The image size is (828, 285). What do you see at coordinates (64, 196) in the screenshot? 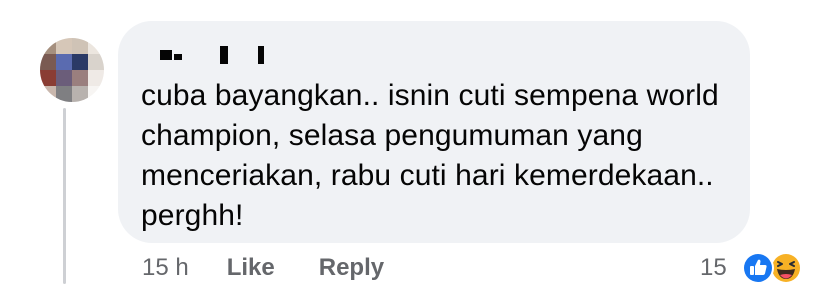
I see `thread-line` at bounding box center [64, 196].